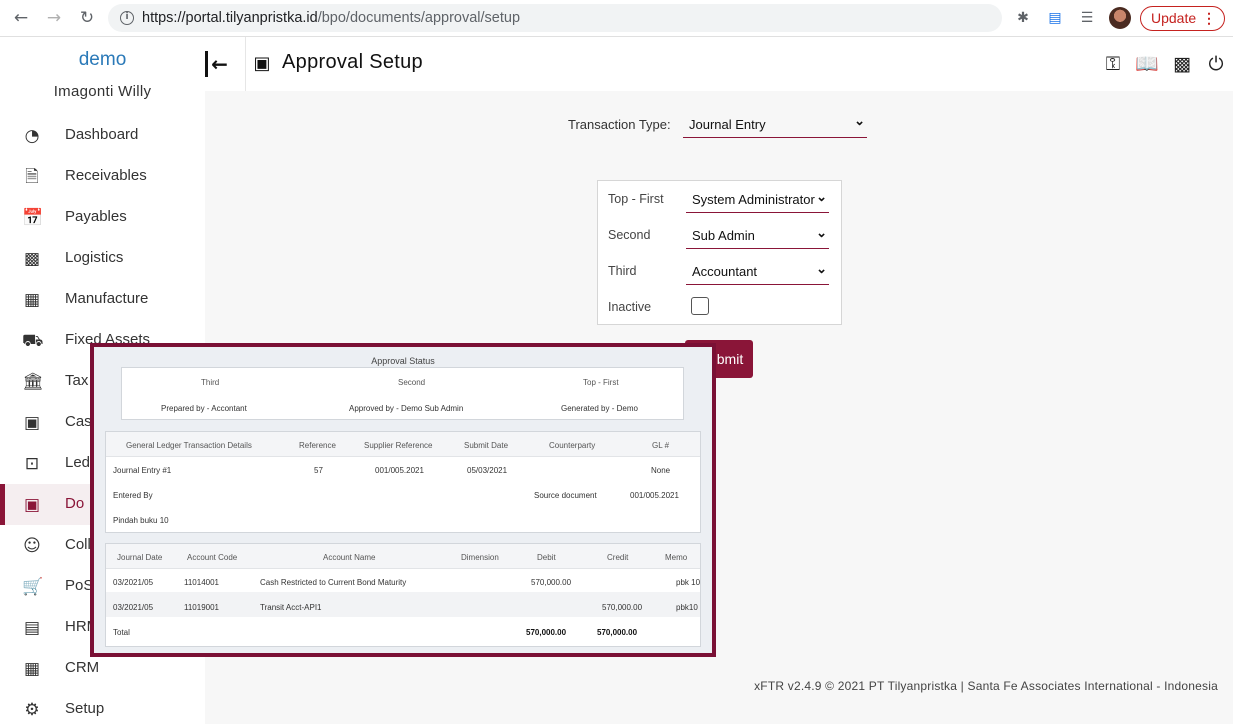 The height and width of the screenshot is (724, 1233). I want to click on status-header: Second, so click(412, 382).